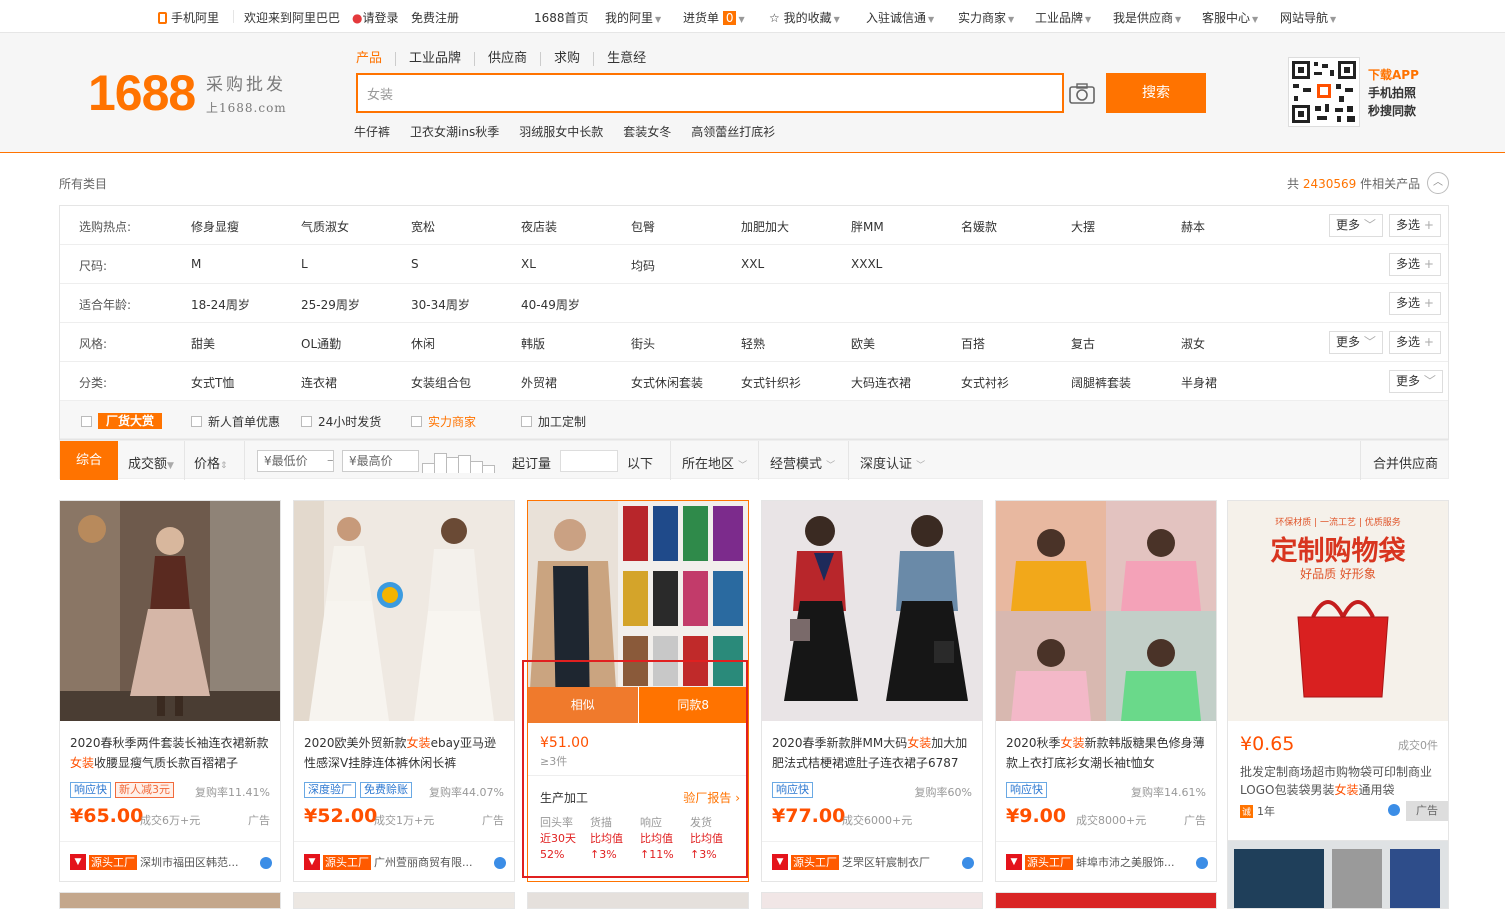 The height and width of the screenshot is (909, 1505). Describe the element at coordinates (215, 226) in the screenshot. I see `filter-option: 修身显瘦` at that location.